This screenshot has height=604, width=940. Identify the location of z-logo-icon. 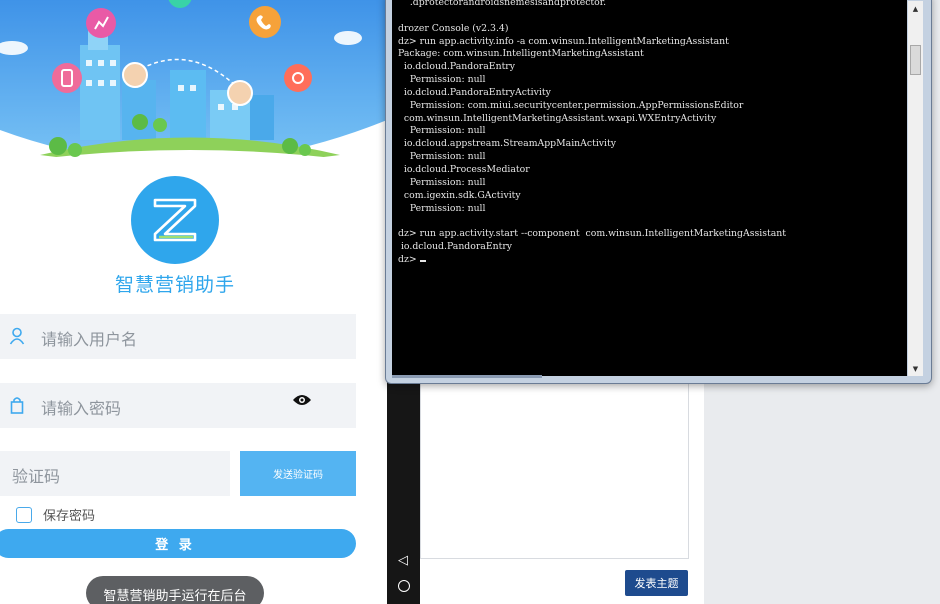
(175, 220).